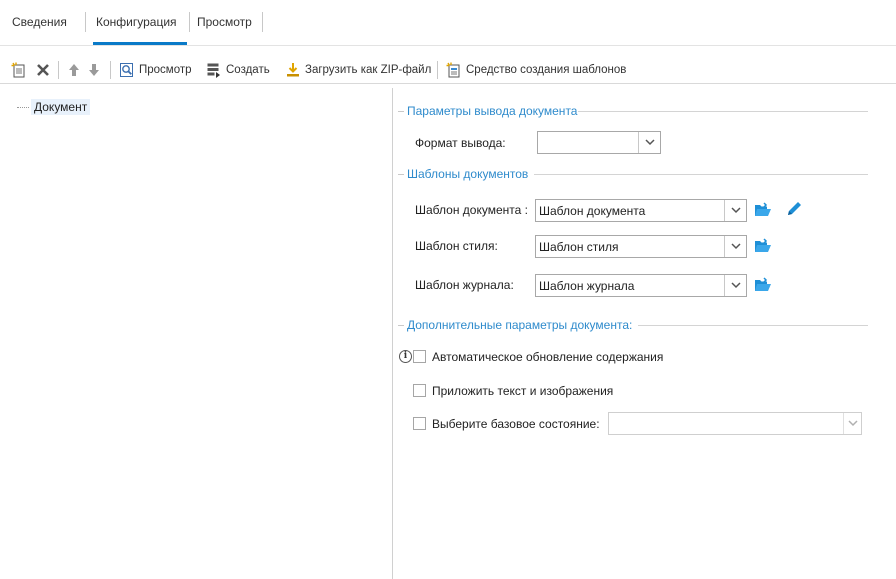 This screenshot has height=579, width=896. Describe the element at coordinates (579, 247) in the screenshot. I see `select-value: Шаблон стиля` at that location.